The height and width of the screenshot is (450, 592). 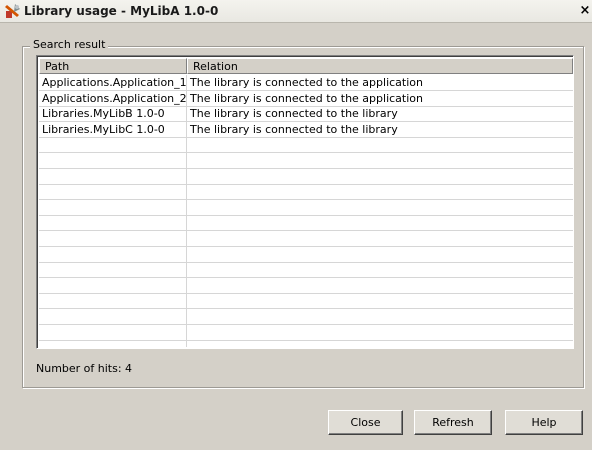 I want to click on help-button: Help, so click(x=544, y=422).